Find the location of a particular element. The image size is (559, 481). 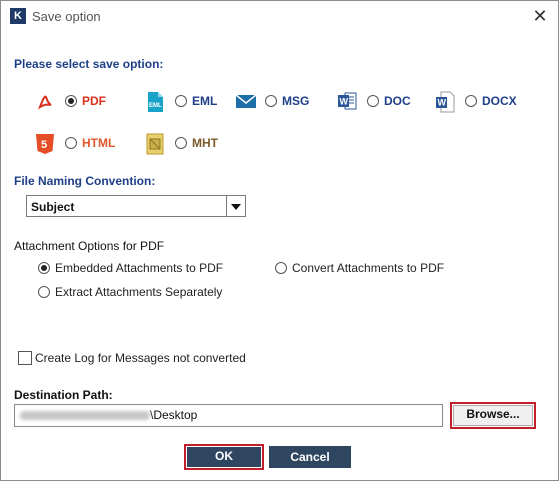

radio-mht is located at coordinates (181, 143).